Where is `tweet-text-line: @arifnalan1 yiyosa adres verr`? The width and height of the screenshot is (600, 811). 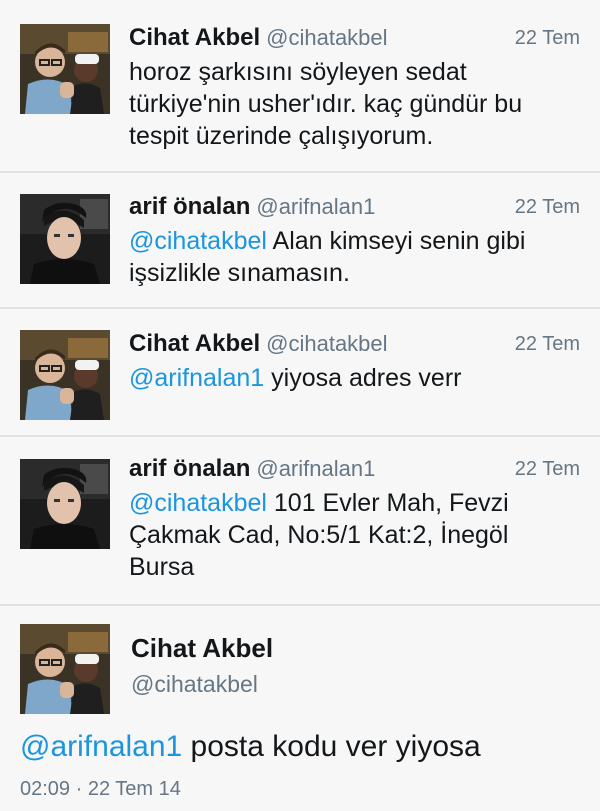
tweet-text-line: @arifnalan1 yiyosa adres verr is located at coordinates (354, 378).